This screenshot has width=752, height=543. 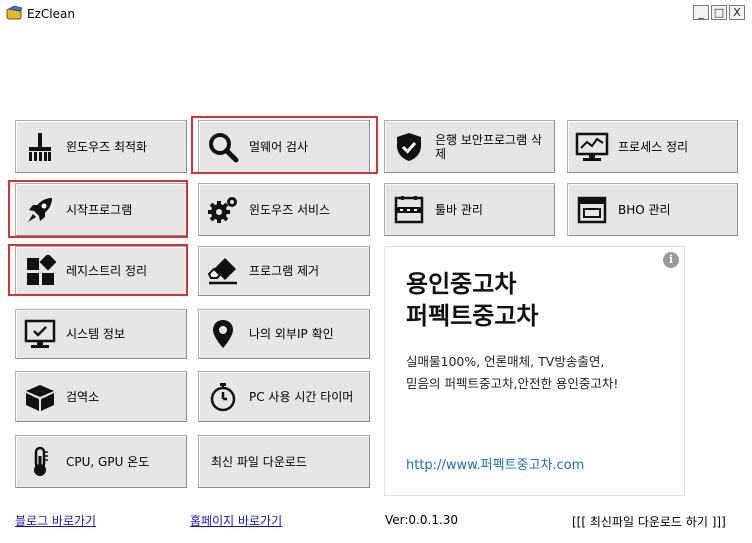 What do you see at coordinates (223, 334) in the screenshot?
I see `location-pin-icon` at bounding box center [223, 334].